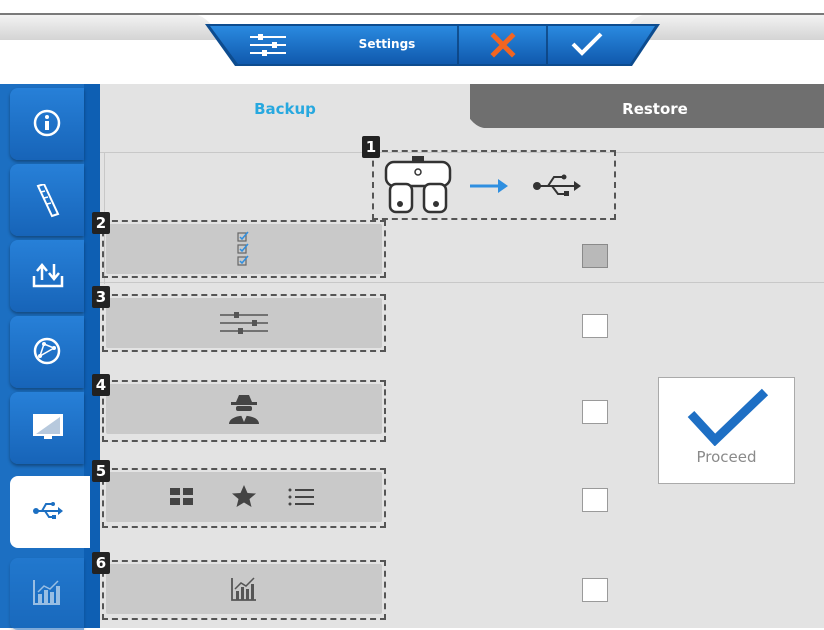  Describe the element at coordinates (268, 47) in the screenshot. I see `sliders-icon` at that location.